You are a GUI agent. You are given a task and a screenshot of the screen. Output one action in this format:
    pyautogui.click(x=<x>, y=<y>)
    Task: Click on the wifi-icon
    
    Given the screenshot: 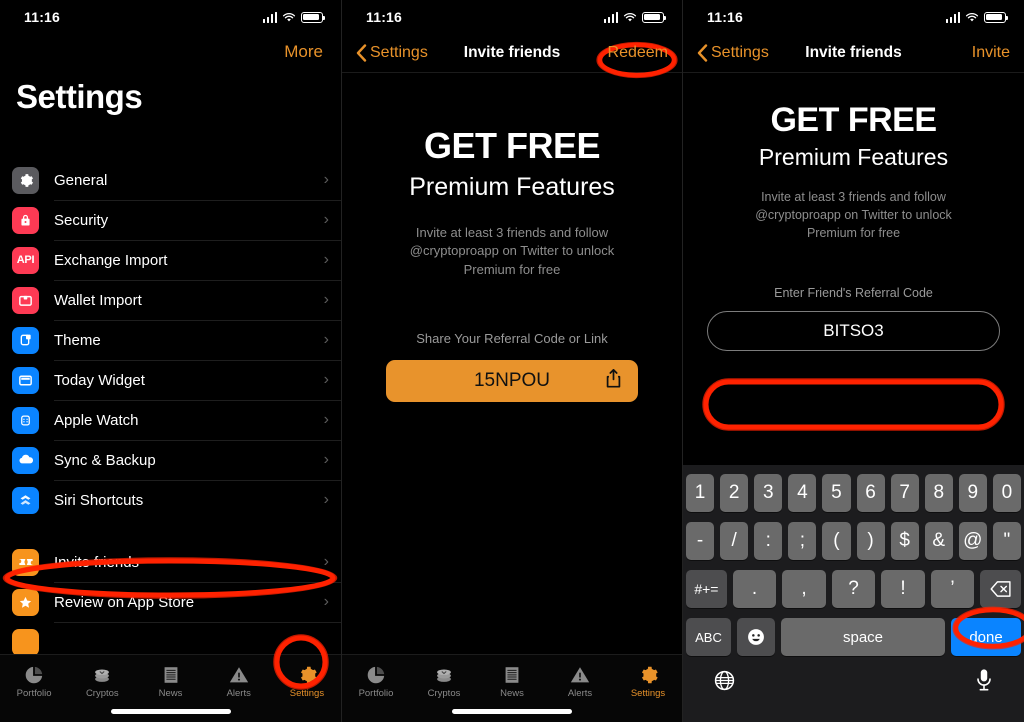 What is the action you would take?
    pyautogui.click(x=972, y=16)
    